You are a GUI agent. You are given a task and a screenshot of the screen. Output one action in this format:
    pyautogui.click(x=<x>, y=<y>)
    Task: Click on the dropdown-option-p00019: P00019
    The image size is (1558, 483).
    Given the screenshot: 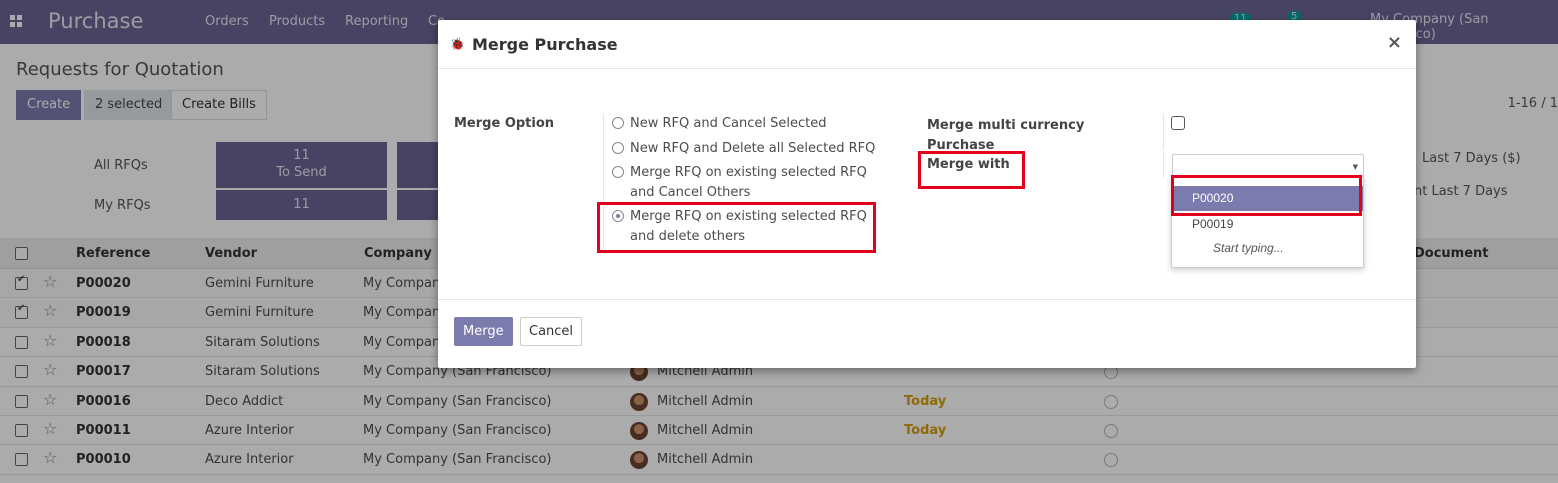 What is the action you would take?
    pyautogui.click(x=1268, y=224)
    